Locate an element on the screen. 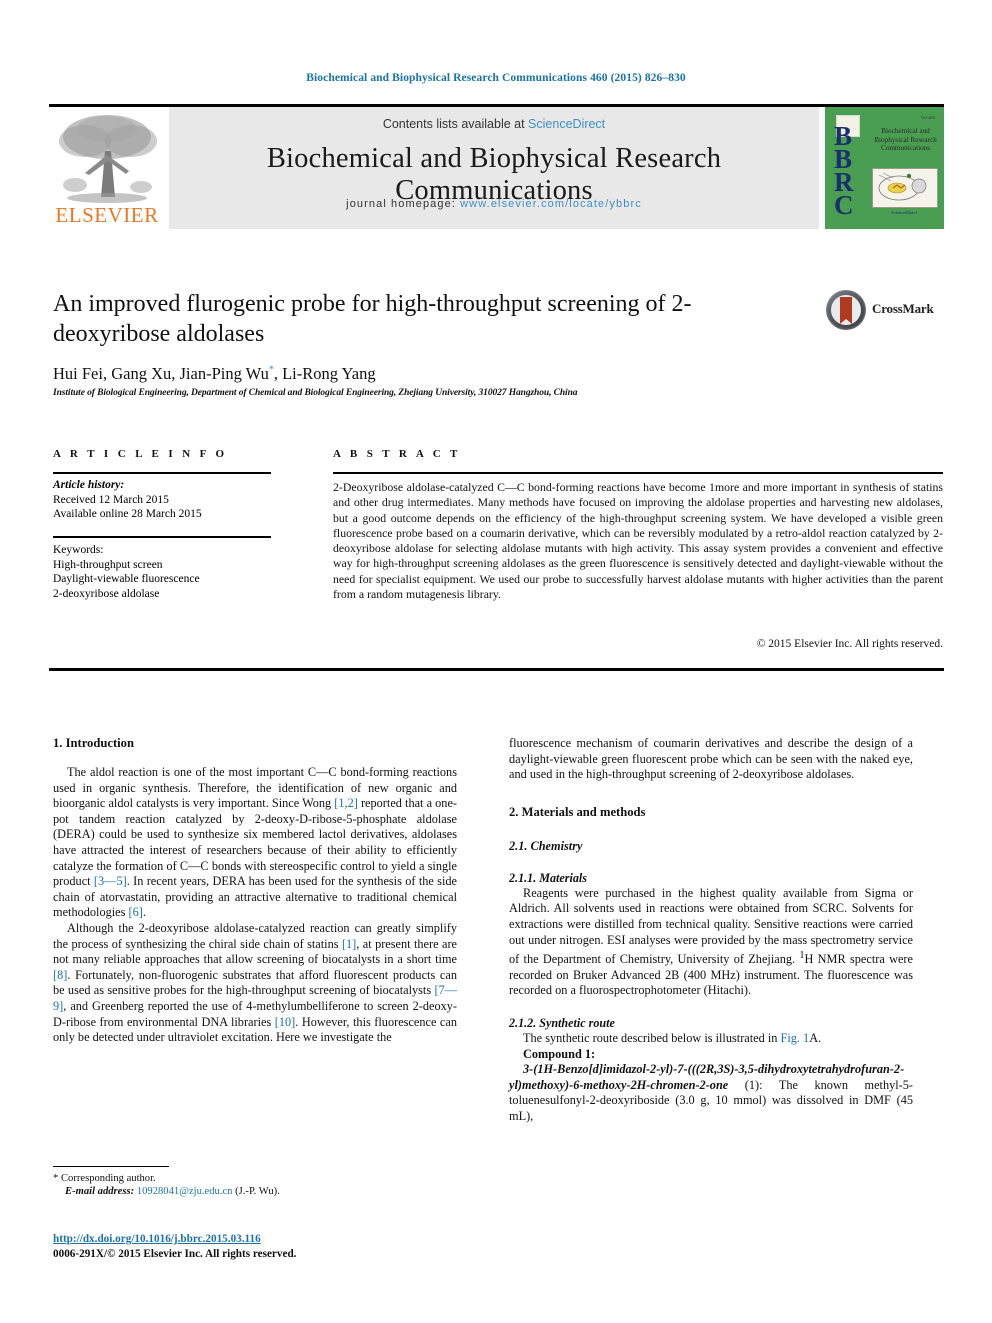  email-label: E-mail address: is located at coordinates (100, 1192).